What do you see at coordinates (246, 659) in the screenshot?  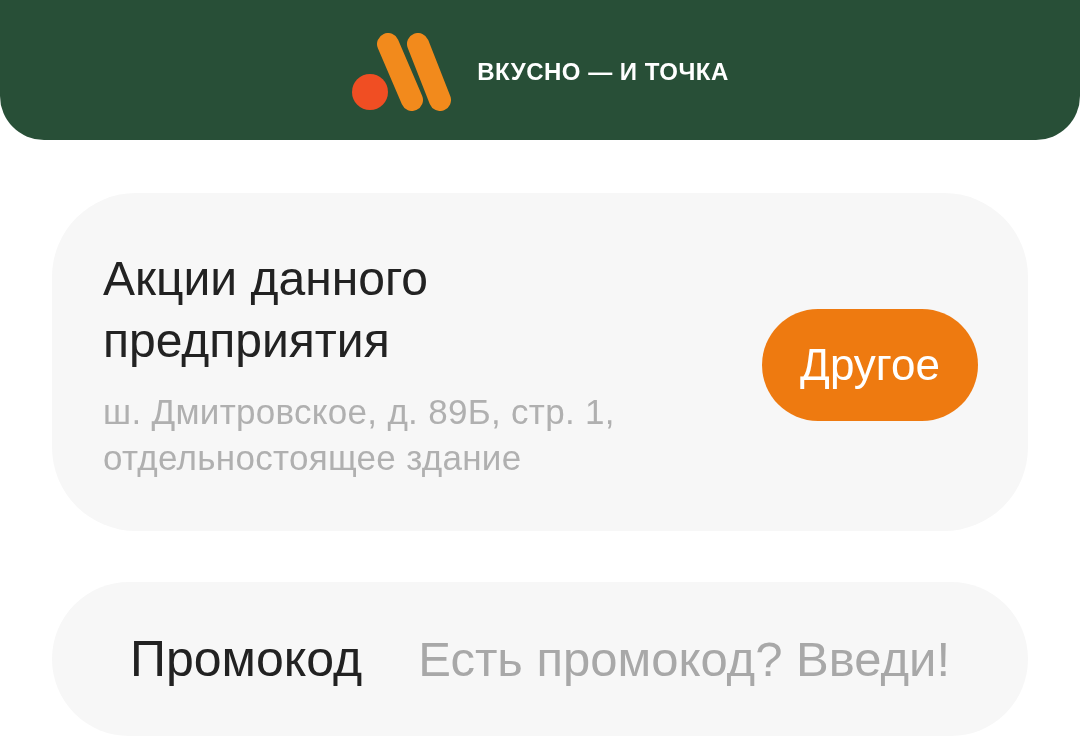 I see `promo-label: Промокод` at bounding box center [246, 659].